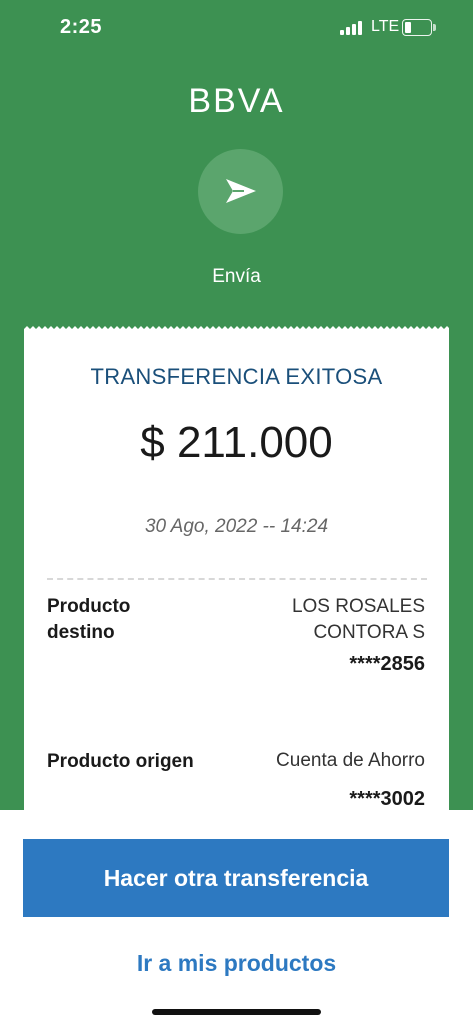  What do you see at coordinates (120, 761) in the screenshot?
I see `origin-label: Producto origen` at bounding box center [120, 761].